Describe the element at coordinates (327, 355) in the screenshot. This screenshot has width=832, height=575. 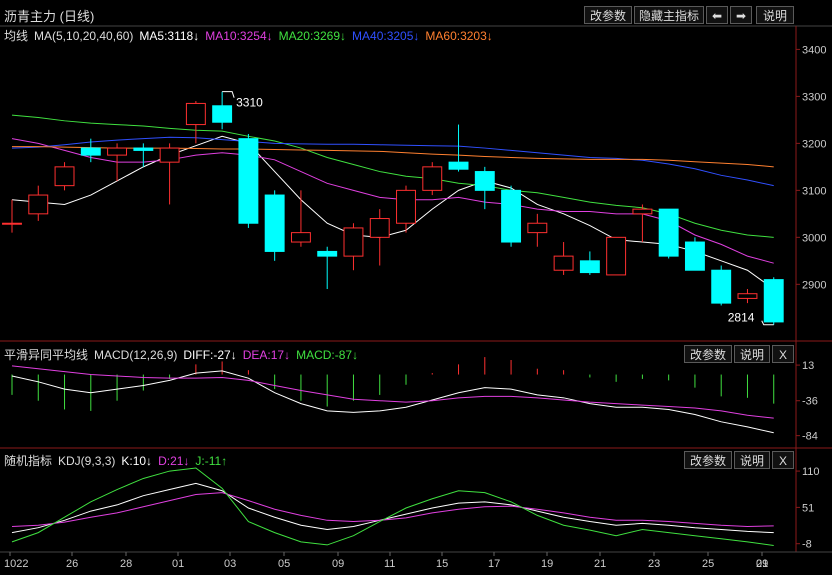
I see `macd-legend-item: MACD:-87↓` at that location.